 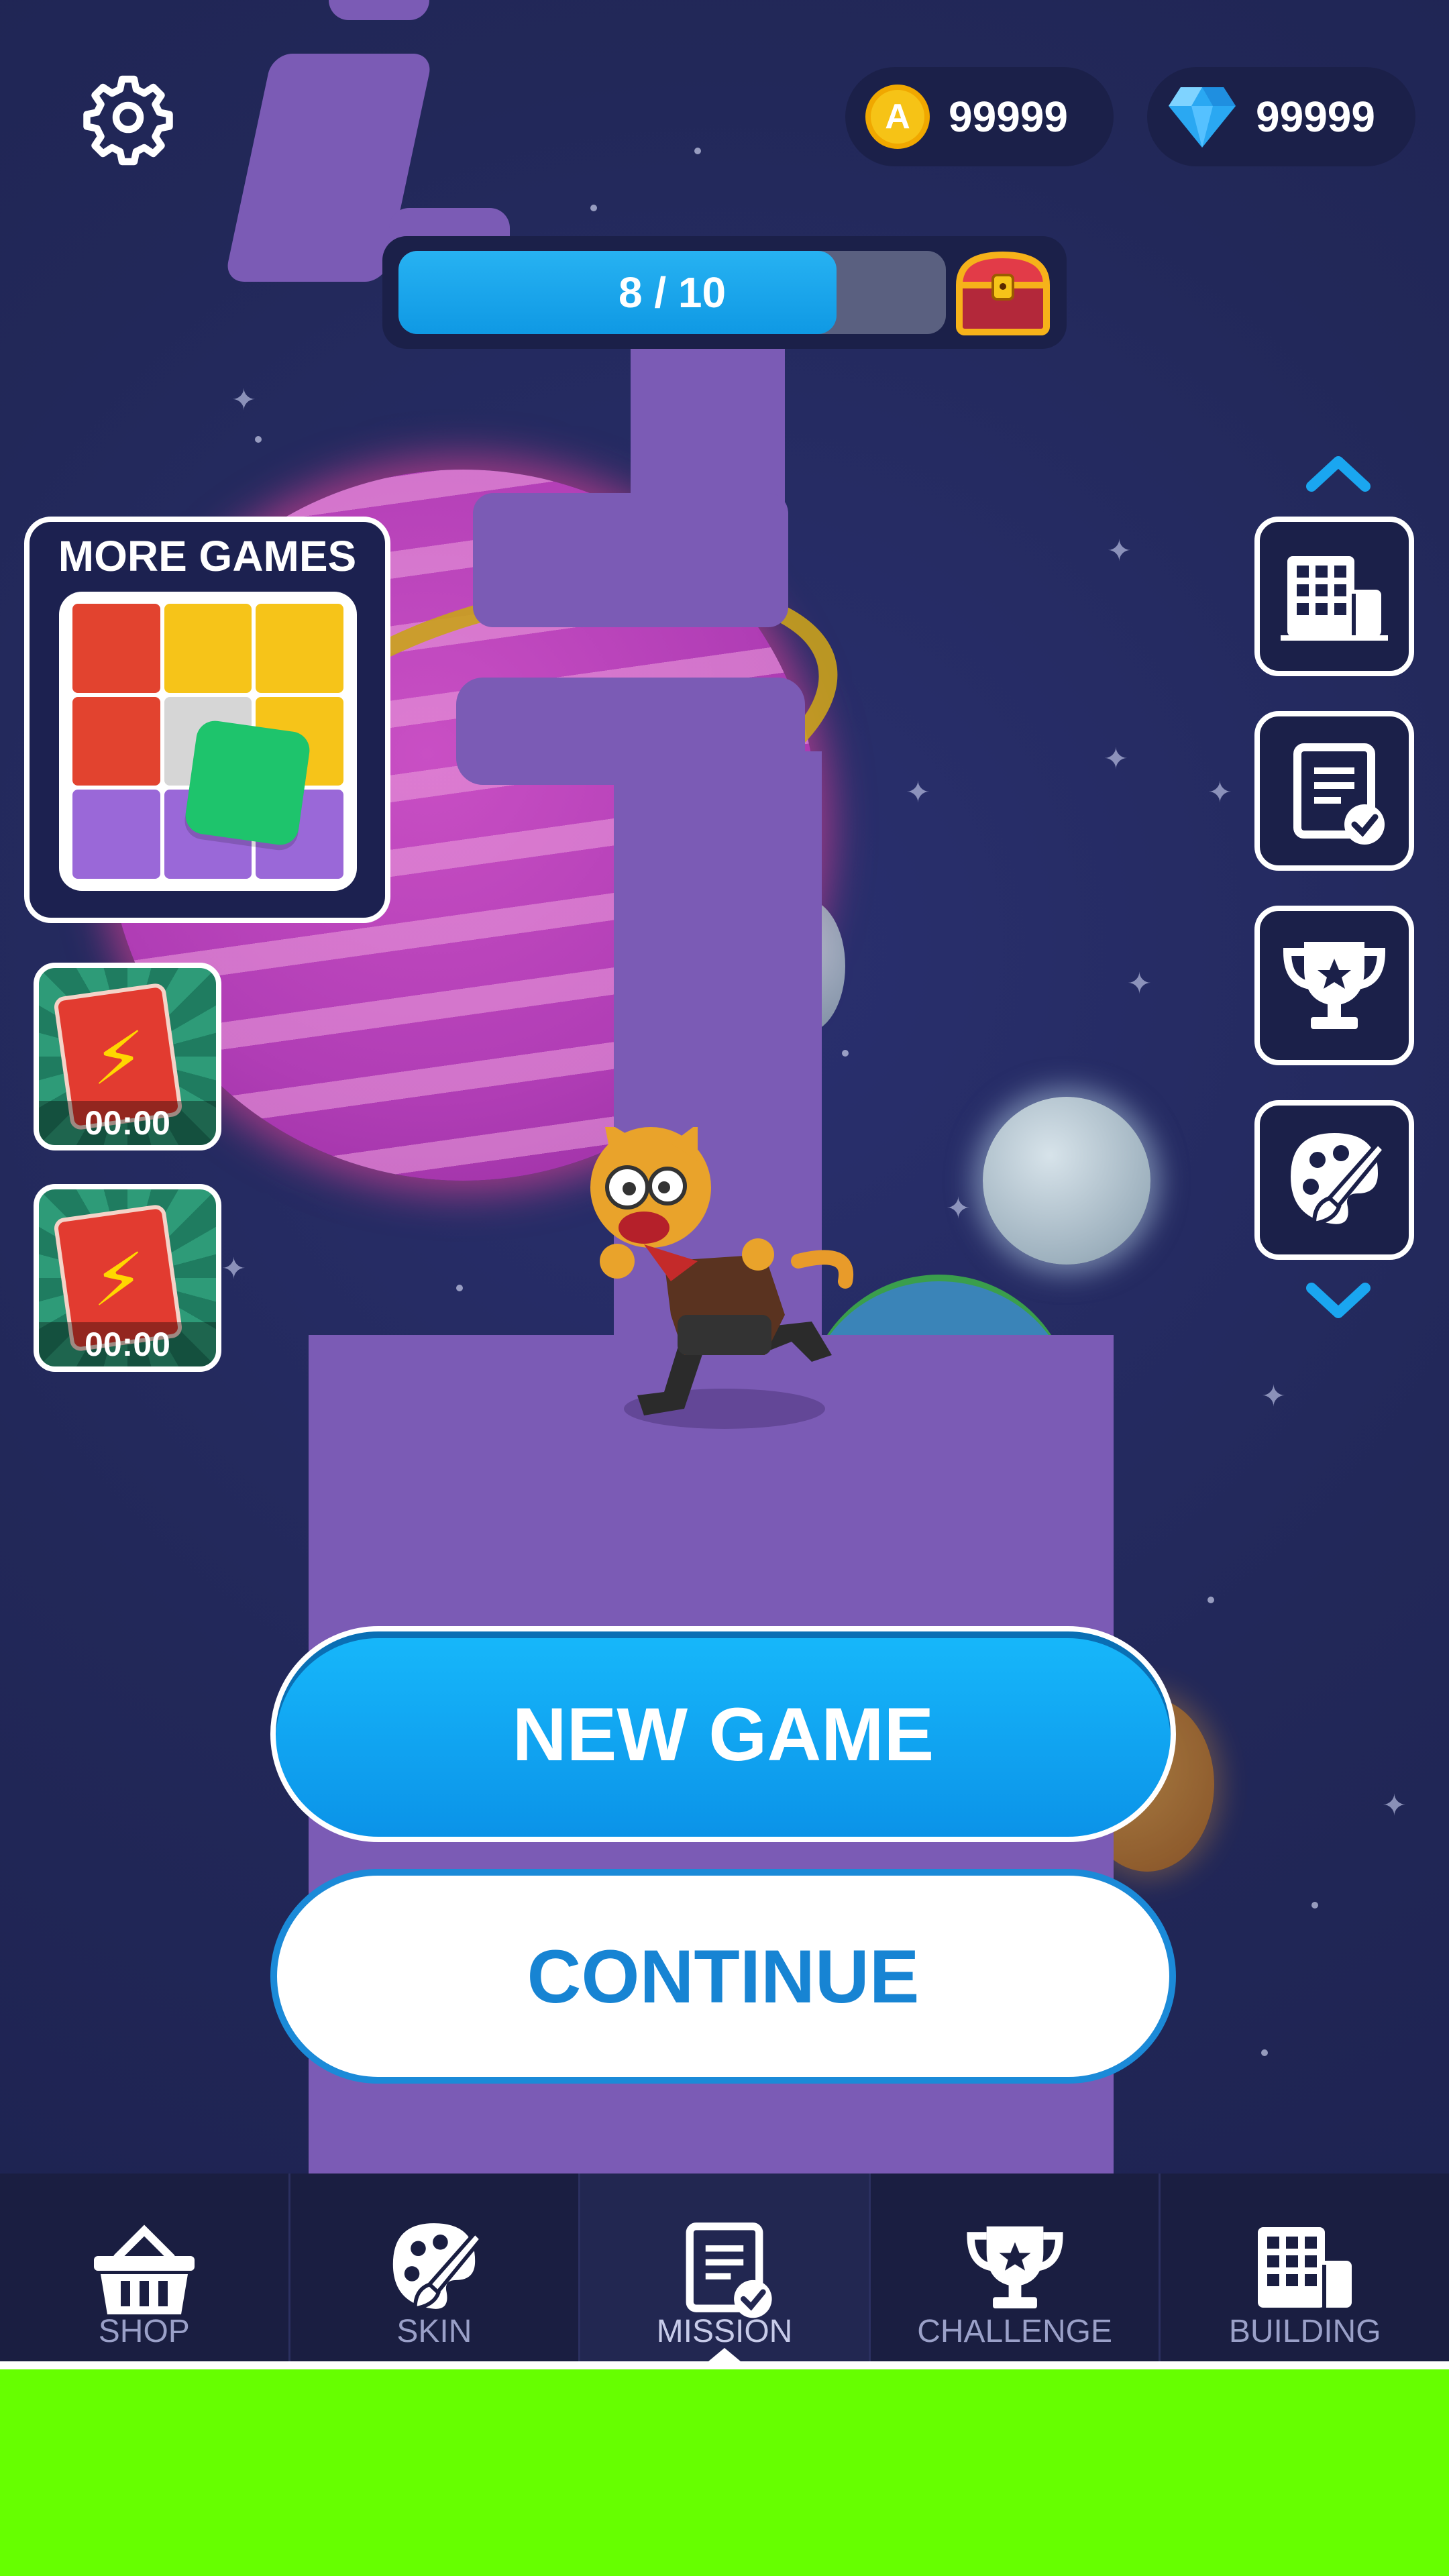 I want to click on basket-icon, so click(x=144, y=2269).